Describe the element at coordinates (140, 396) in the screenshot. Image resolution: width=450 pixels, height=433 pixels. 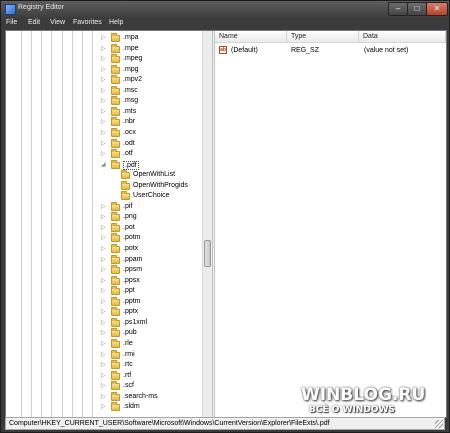
I see `tree-item-label: .search-ms` at that location.